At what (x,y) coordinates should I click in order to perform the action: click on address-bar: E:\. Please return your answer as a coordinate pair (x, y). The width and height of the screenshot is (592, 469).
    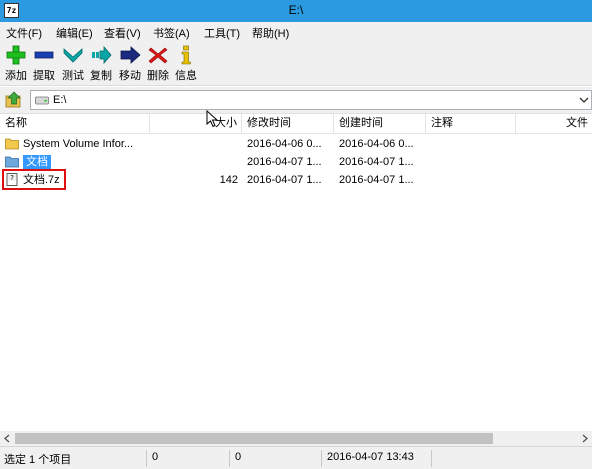
    Looking at the image, I should click on (296, 100).